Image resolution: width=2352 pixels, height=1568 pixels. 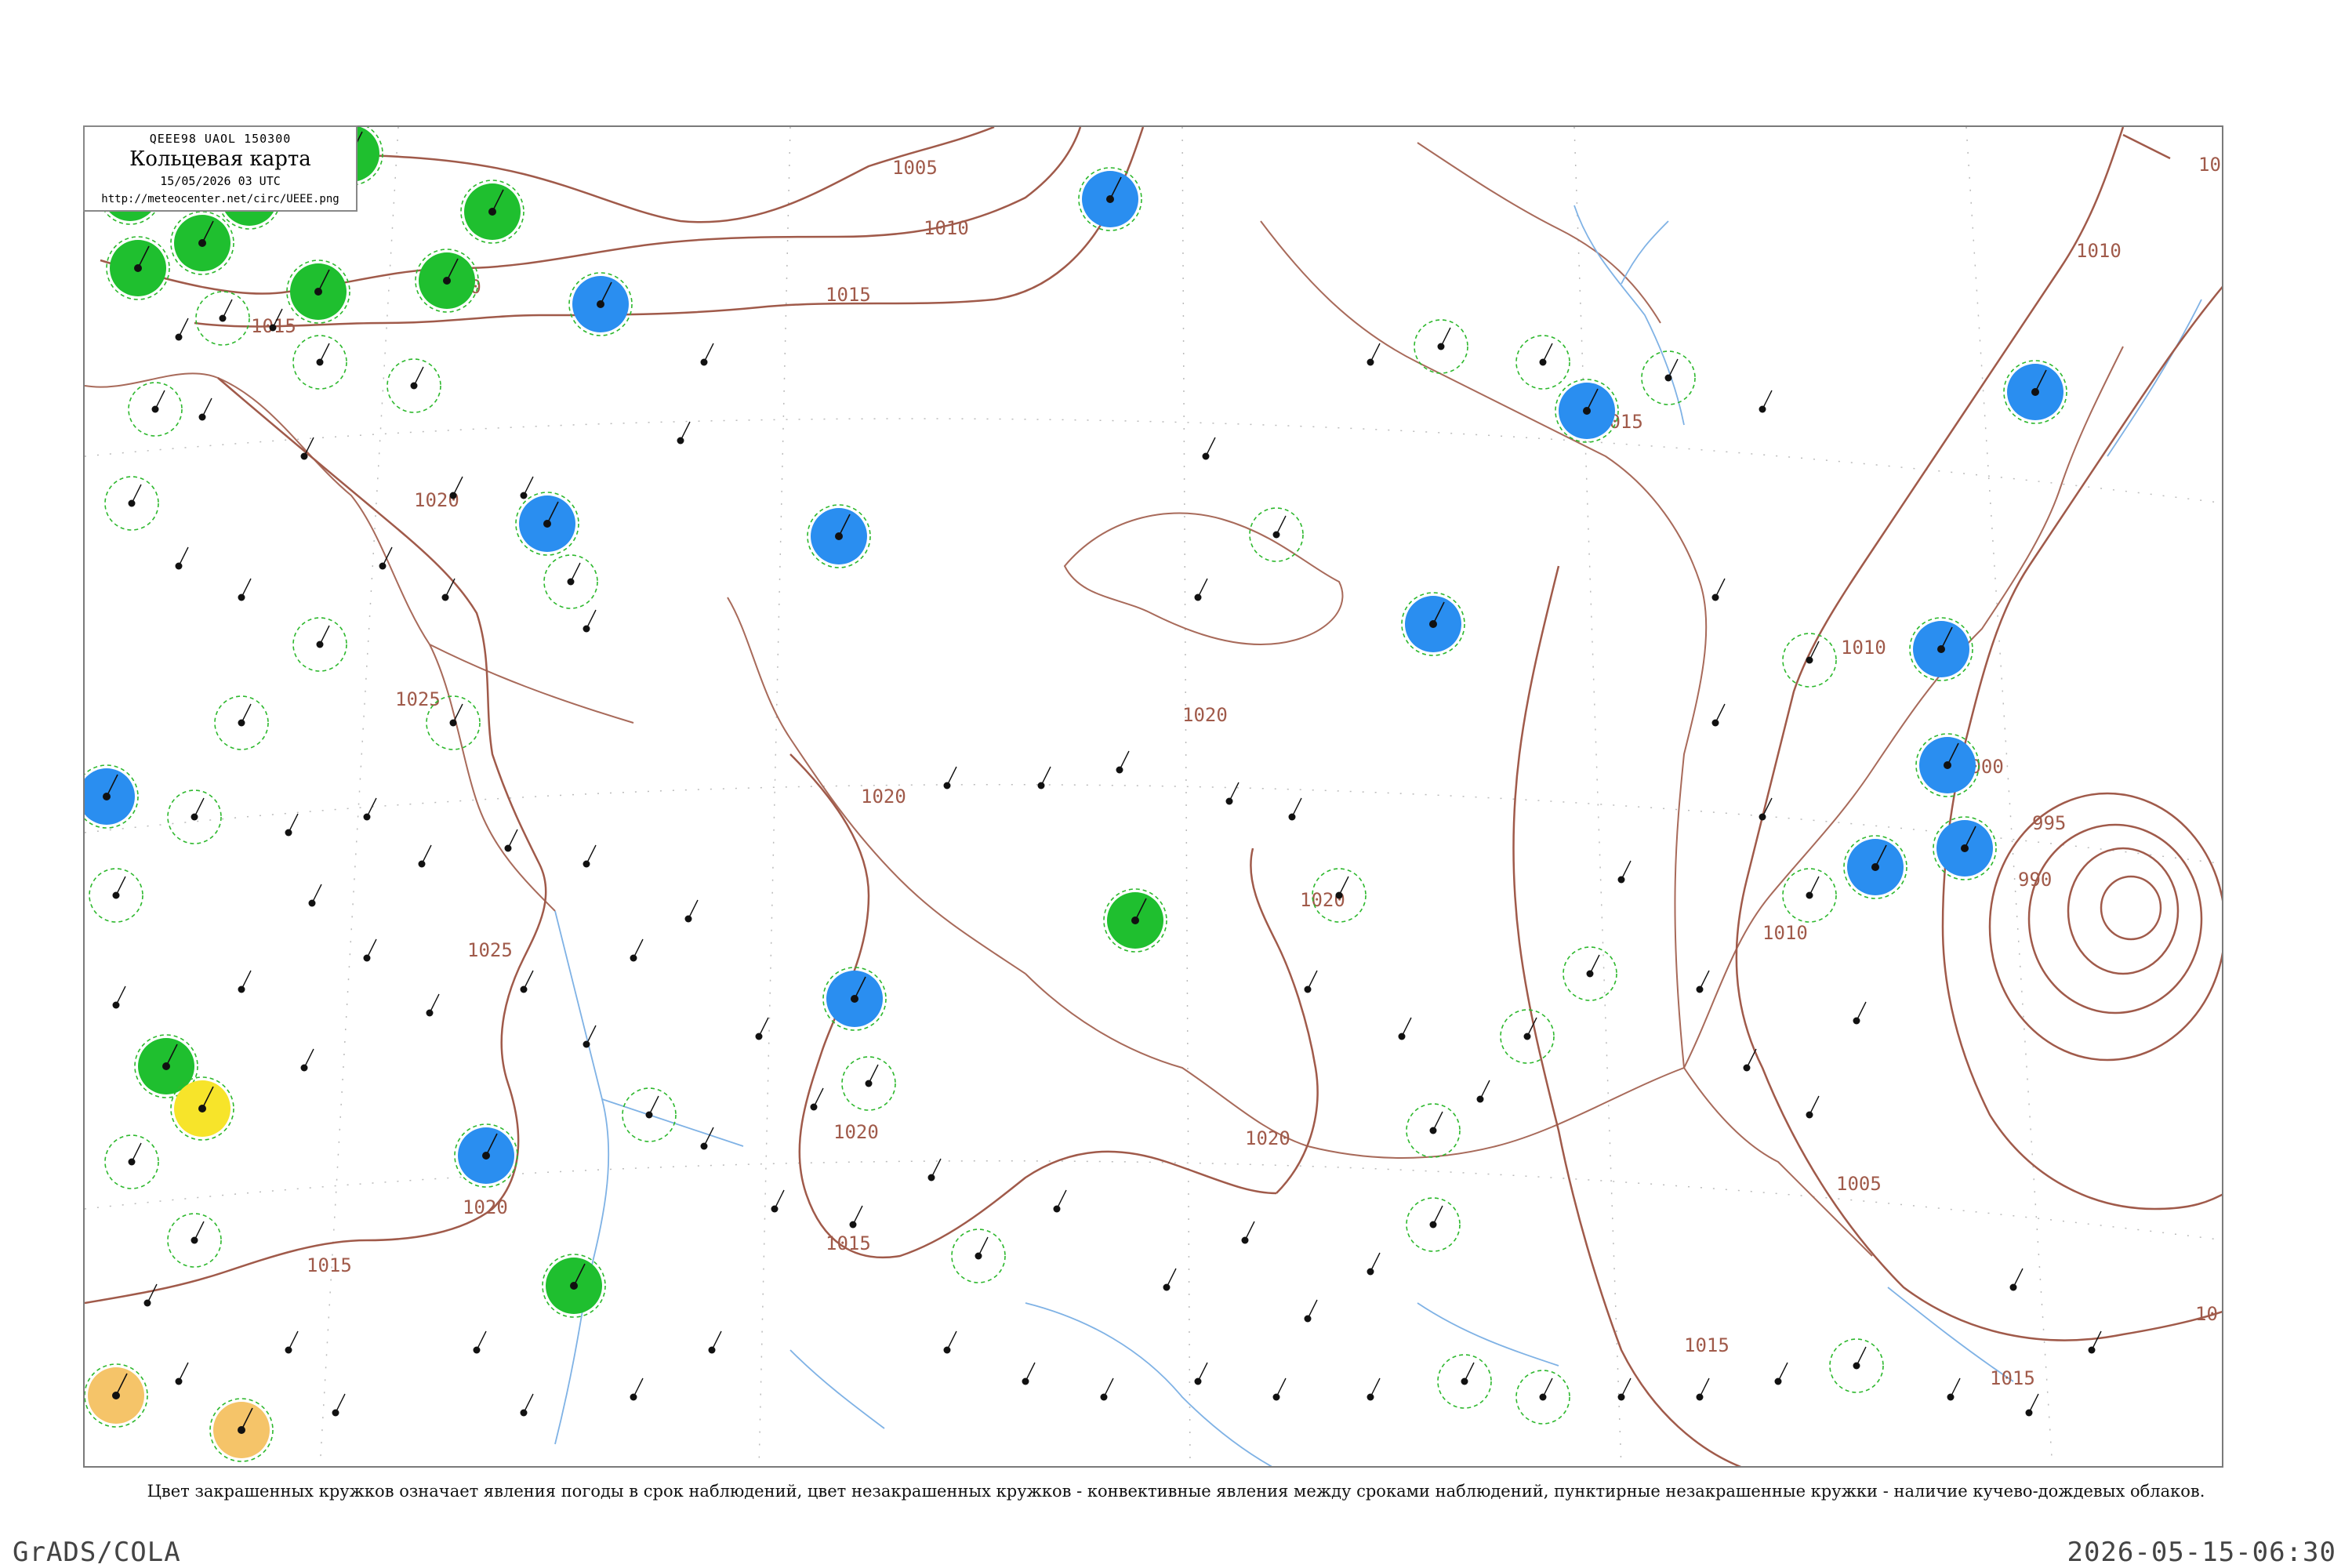 I want to click on isobar-label: 1015, so click(x=848, y=1243).